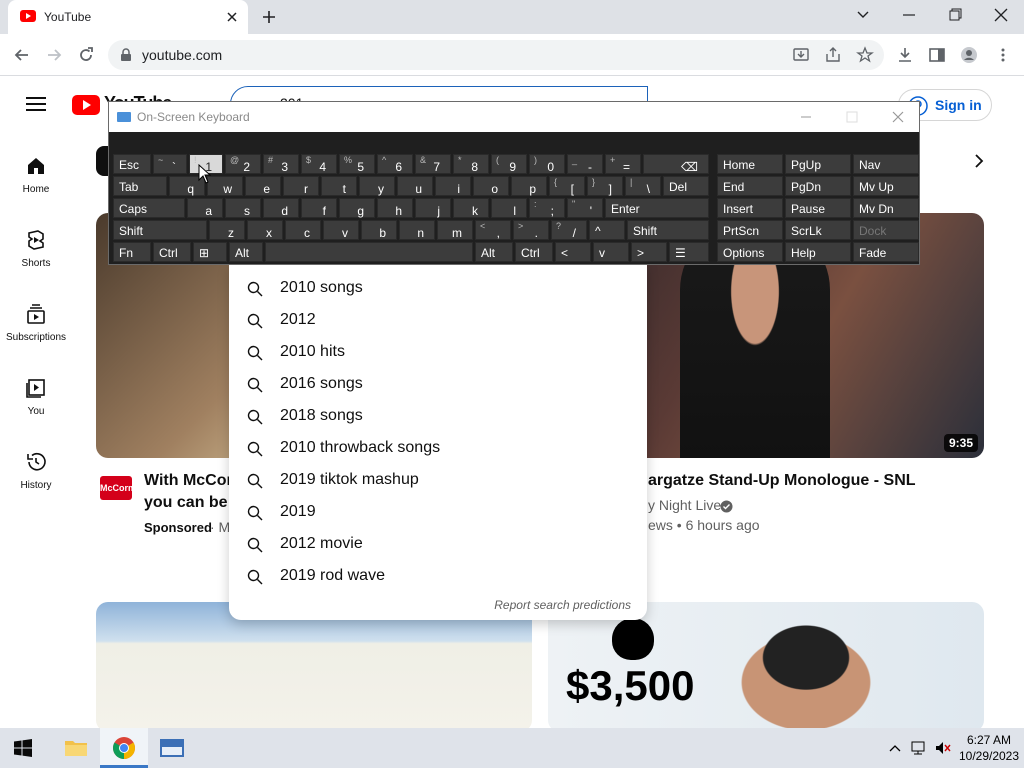 This screenshot has height=768, width=1024. I want to click on osk-key: % 5, so click(357, 164).